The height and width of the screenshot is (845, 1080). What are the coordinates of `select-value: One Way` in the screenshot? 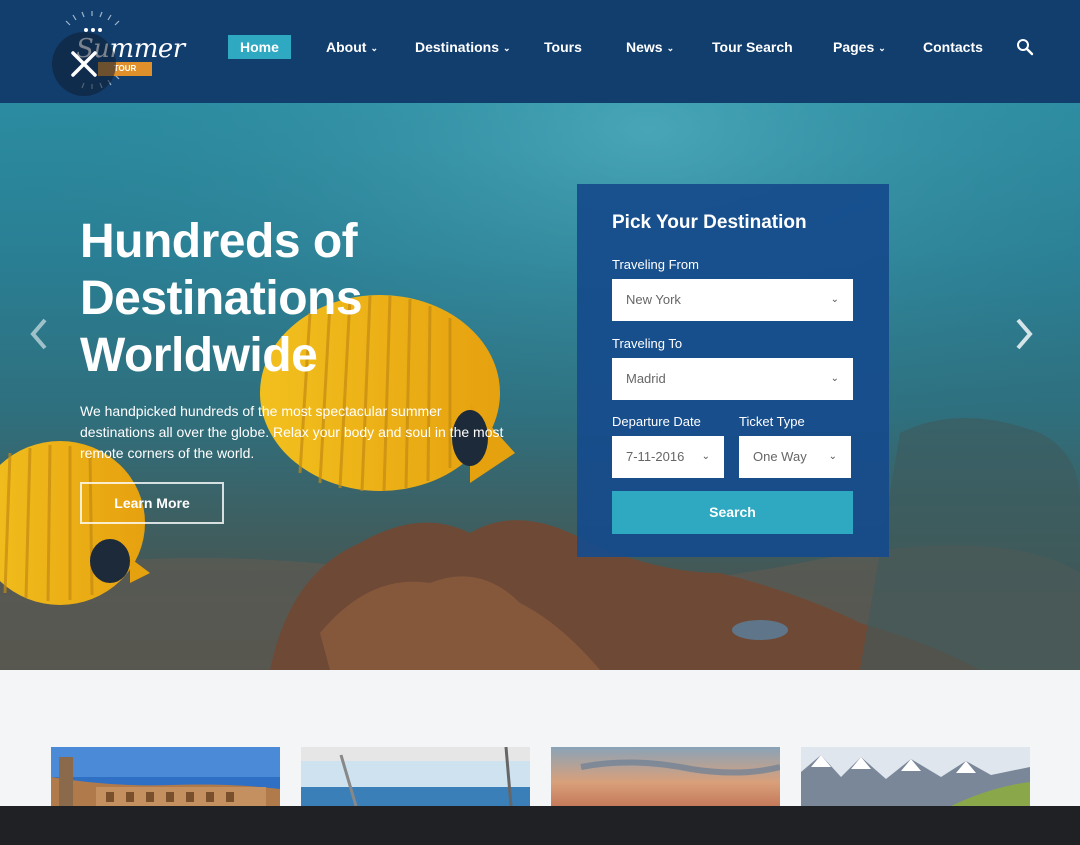 It's located at (780, 456).